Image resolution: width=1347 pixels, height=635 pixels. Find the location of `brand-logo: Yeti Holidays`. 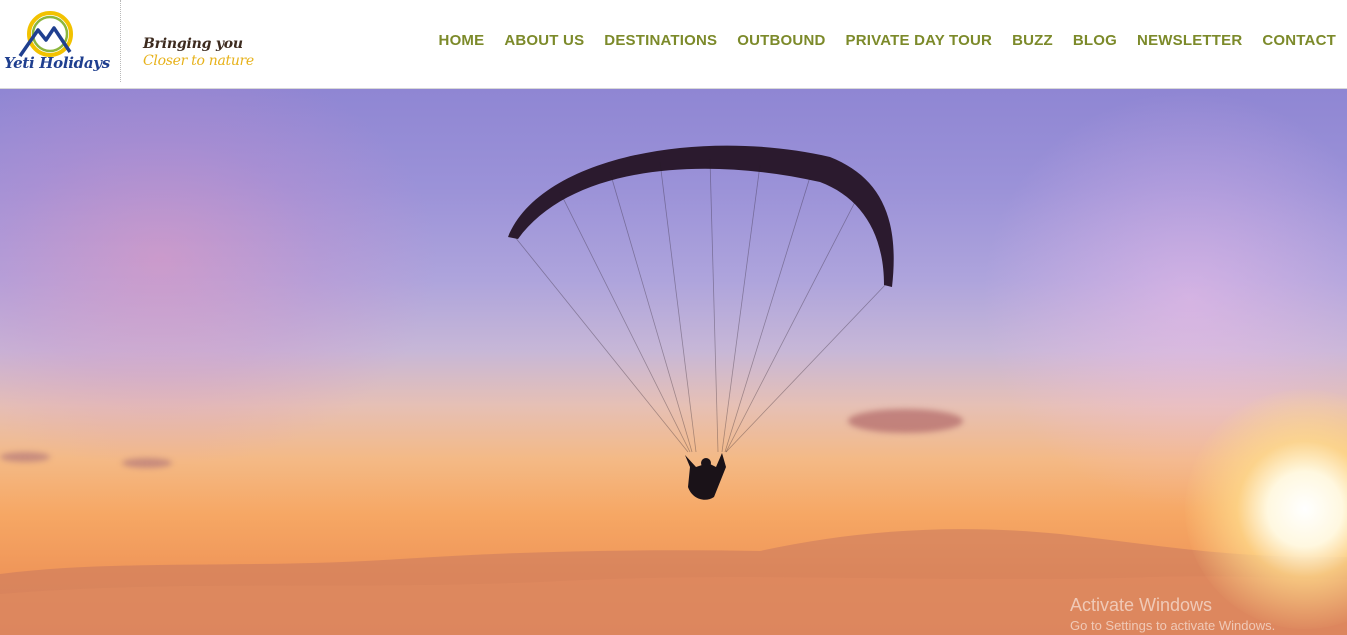

brand-logo: Yeti Holidays is located at coordinates (57, 45).